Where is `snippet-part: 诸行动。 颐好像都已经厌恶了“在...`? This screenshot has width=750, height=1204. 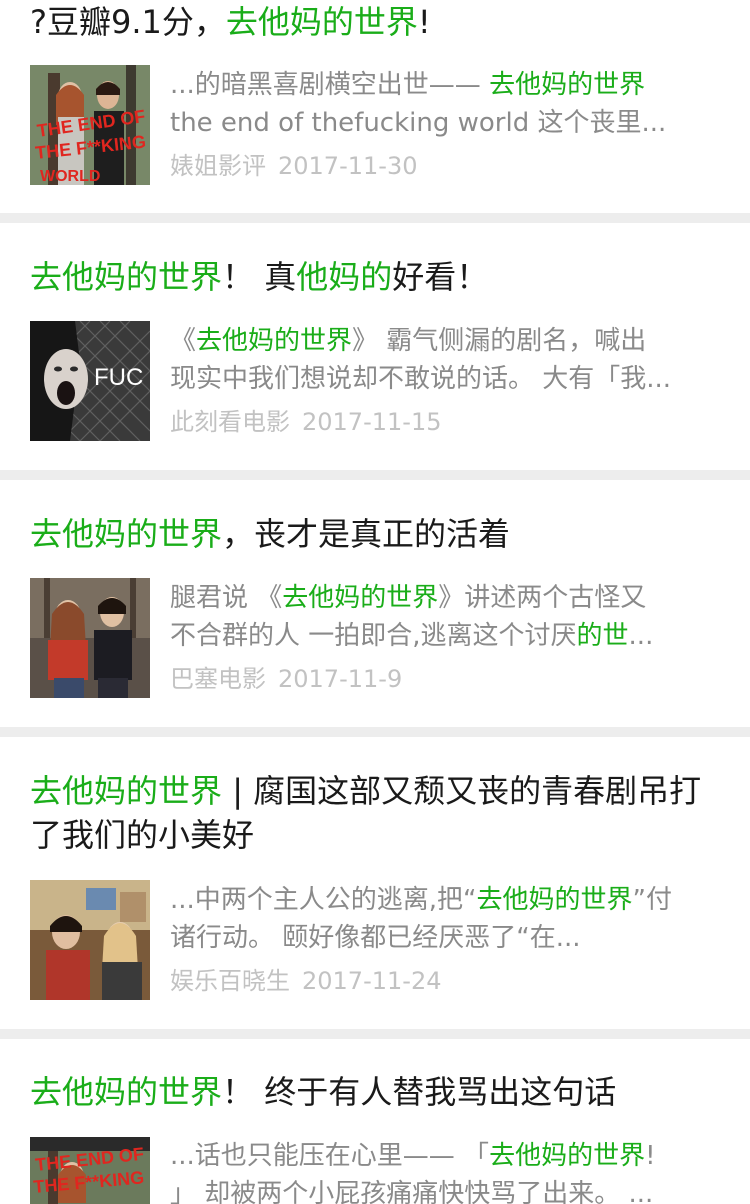 snippet-part: 诸行动。 颐好像都已经厌恶了“在... is located at coordinates (375, 938).